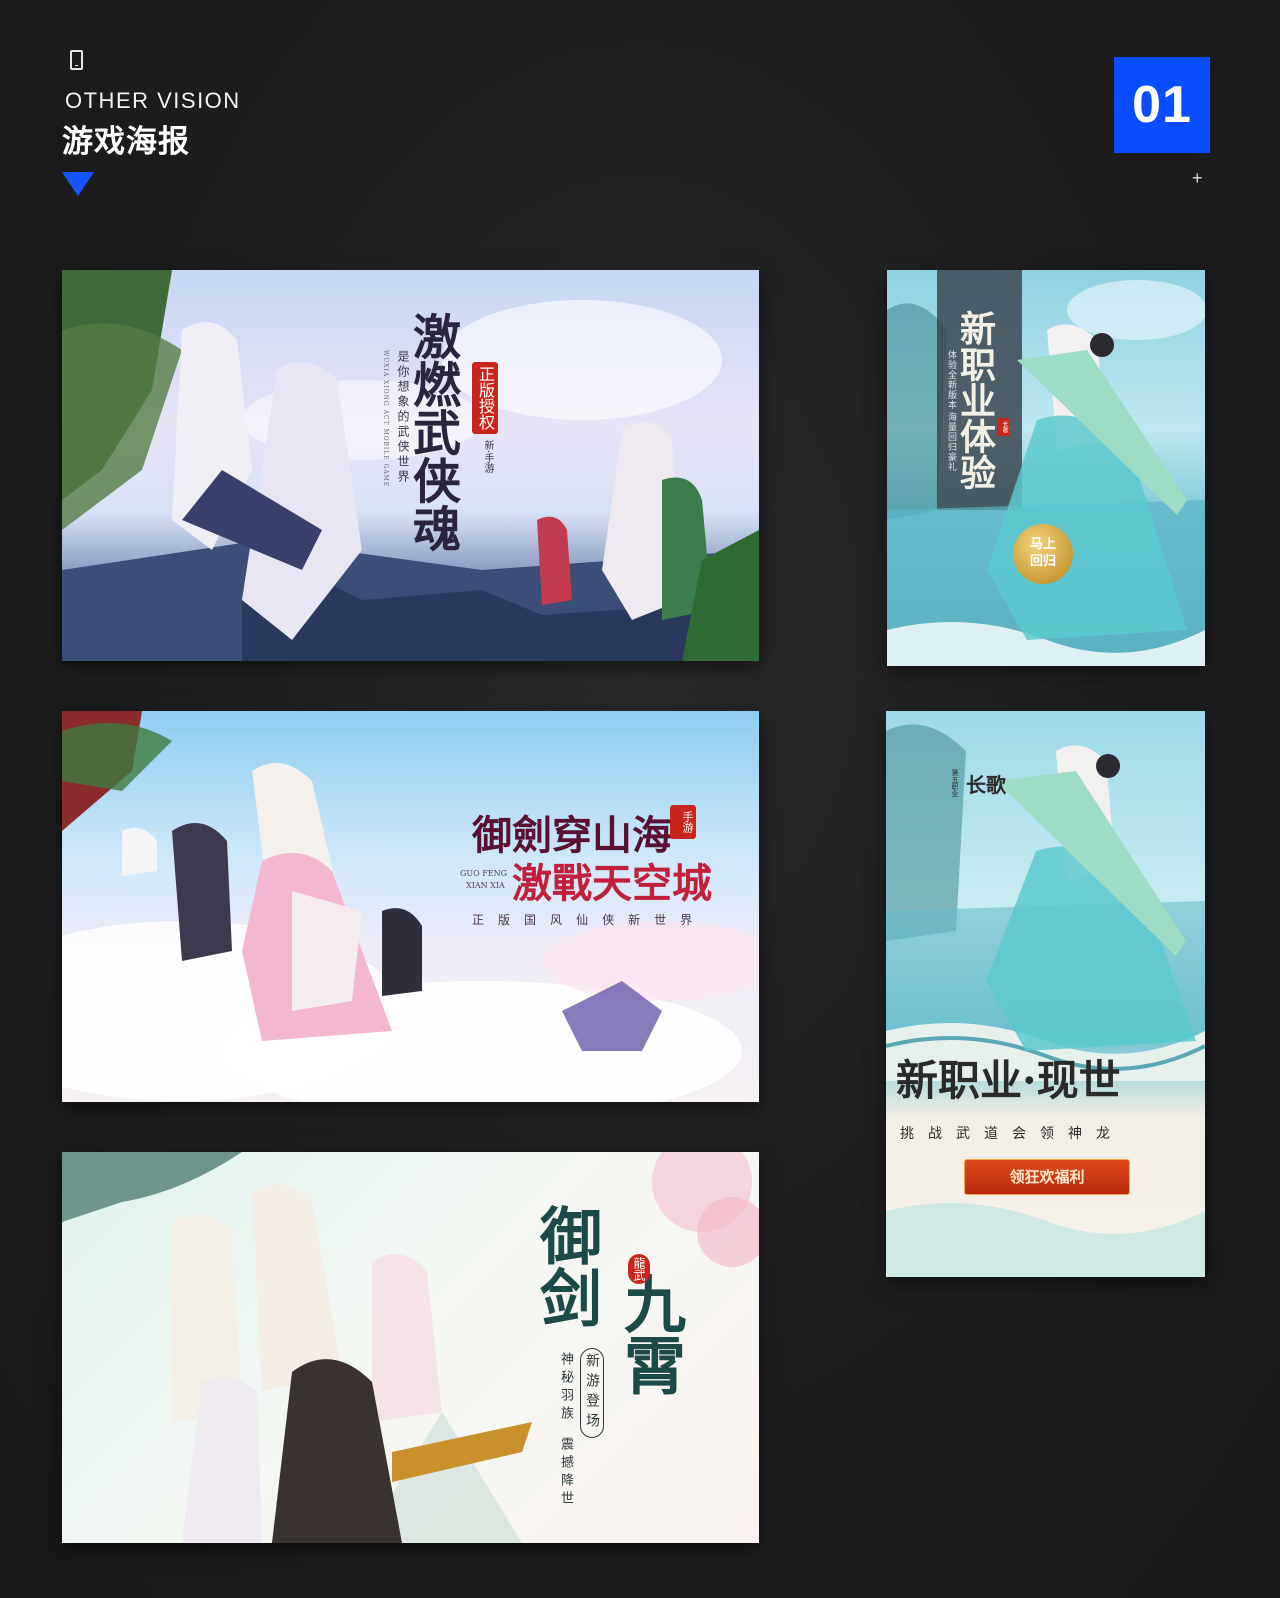 This screenshot has height=1598, width=1280. What do you see at coordinates (487, 457) in the screenshot?
I see `poster-1-tag: 新·手游` at bounding box center [487, 457].